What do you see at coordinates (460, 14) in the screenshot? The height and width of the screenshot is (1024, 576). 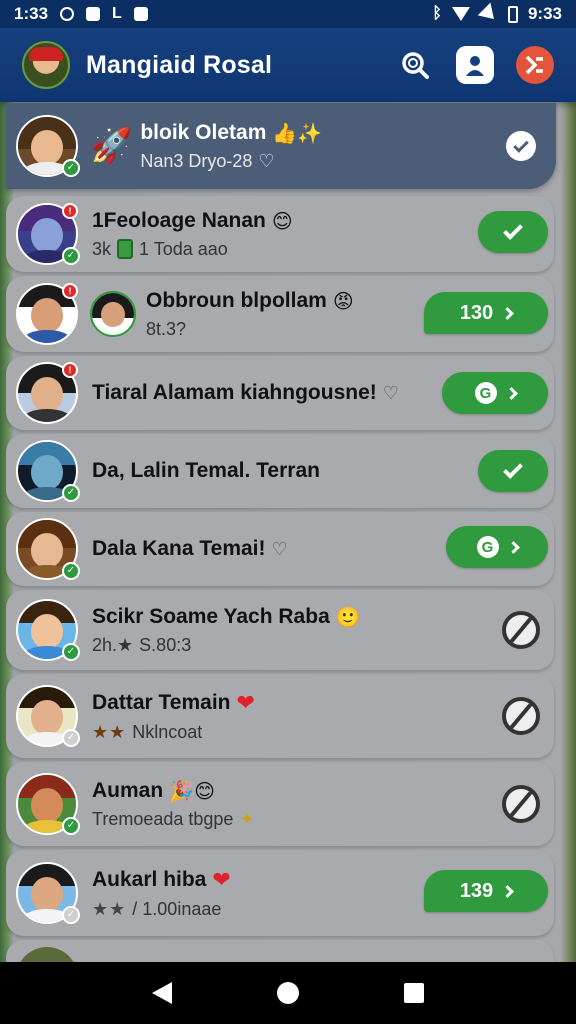 I see `wifi-icon` at bounding box center [460, 14].